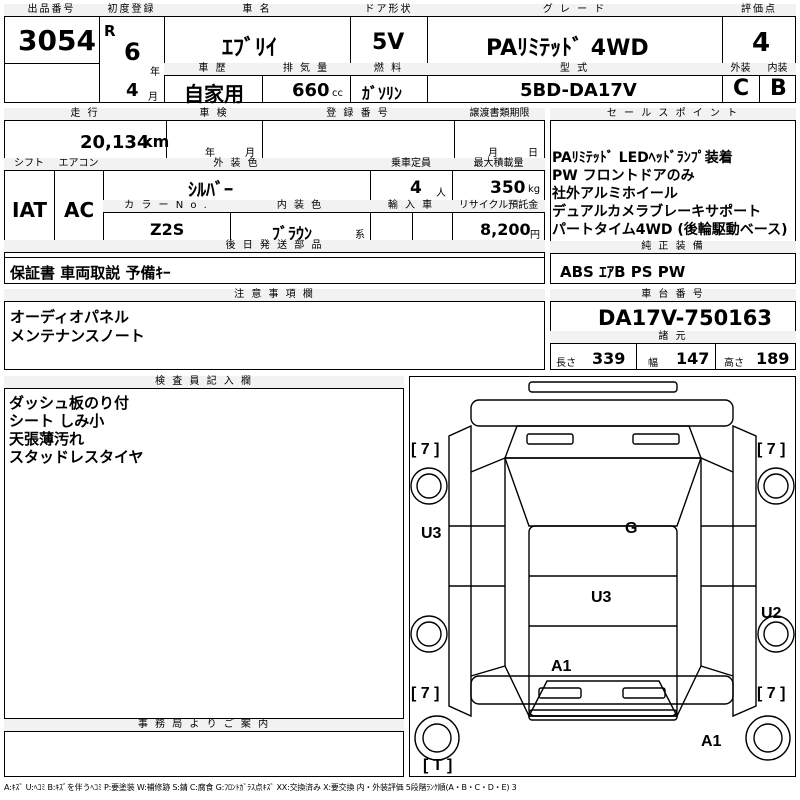 The width and height of the screenshot is (800, 800). I want to click on sales-point-line: 社外アルミホイール, so click(615, 194).